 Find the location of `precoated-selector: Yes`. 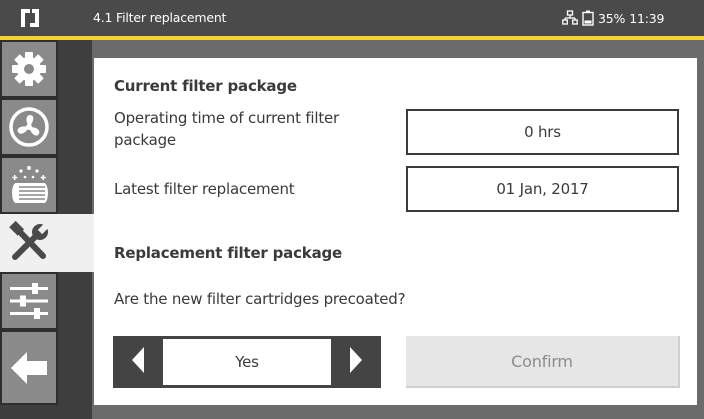

precoated-selector: Yes is located at coordinates (247, 362).